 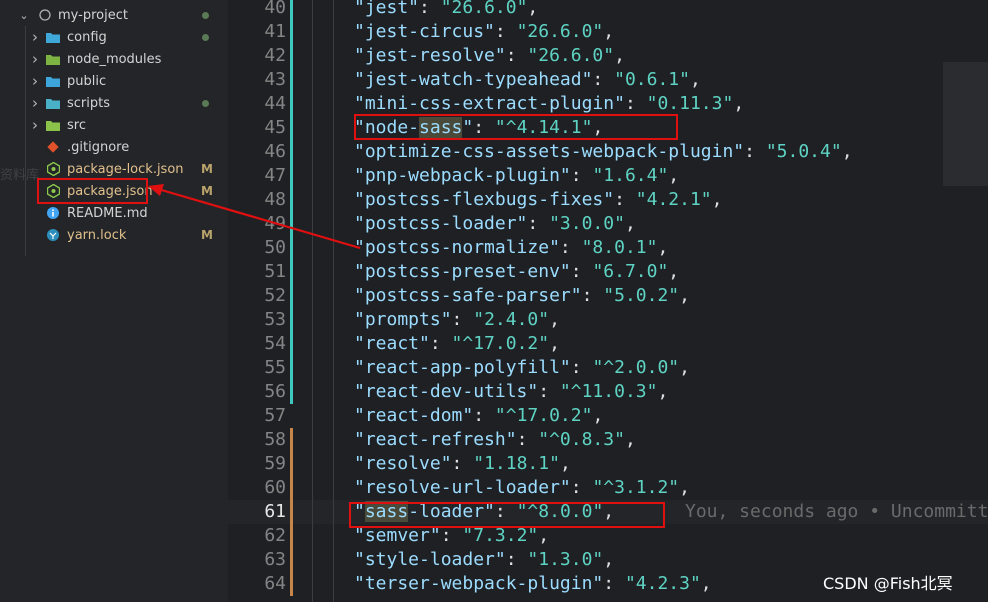 I want to click on code-line: "prompts": "2.4.0",, so click(x=457, y=319).